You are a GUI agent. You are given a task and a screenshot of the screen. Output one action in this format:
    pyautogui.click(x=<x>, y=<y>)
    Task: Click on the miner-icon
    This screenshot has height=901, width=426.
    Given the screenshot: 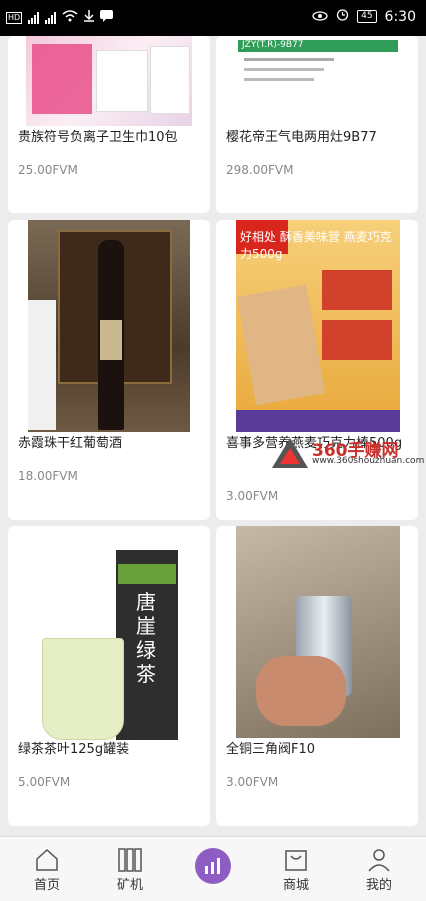 What is the action you would take?
    pyautogui.click(x=130, y=860)
    